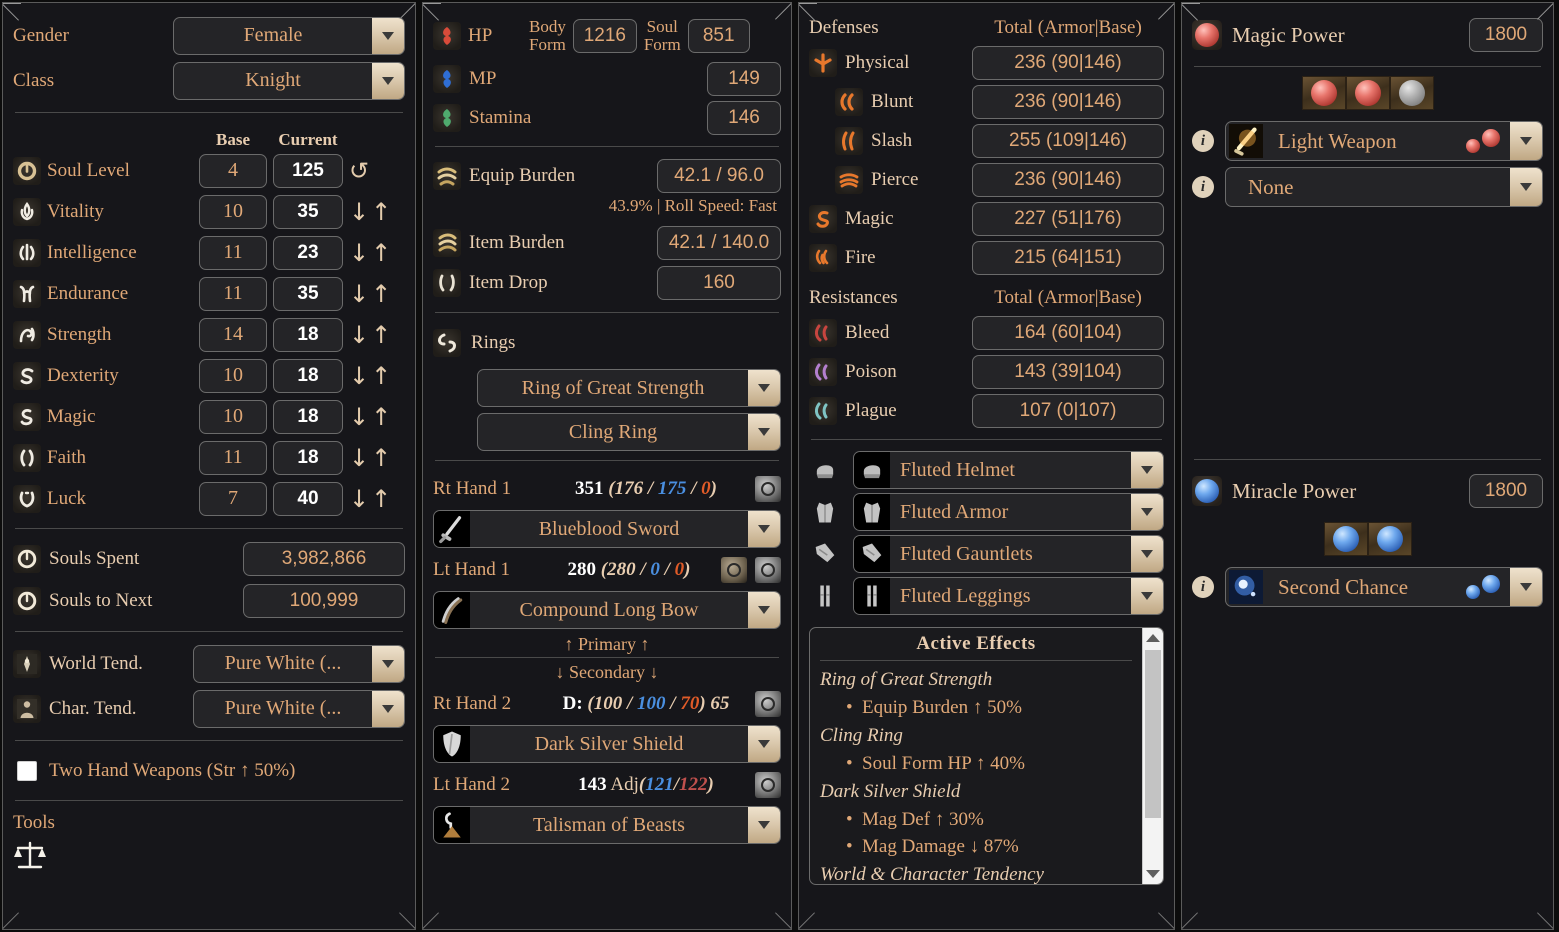  I want to click on stat-current-value: 40, so click(308, 498).